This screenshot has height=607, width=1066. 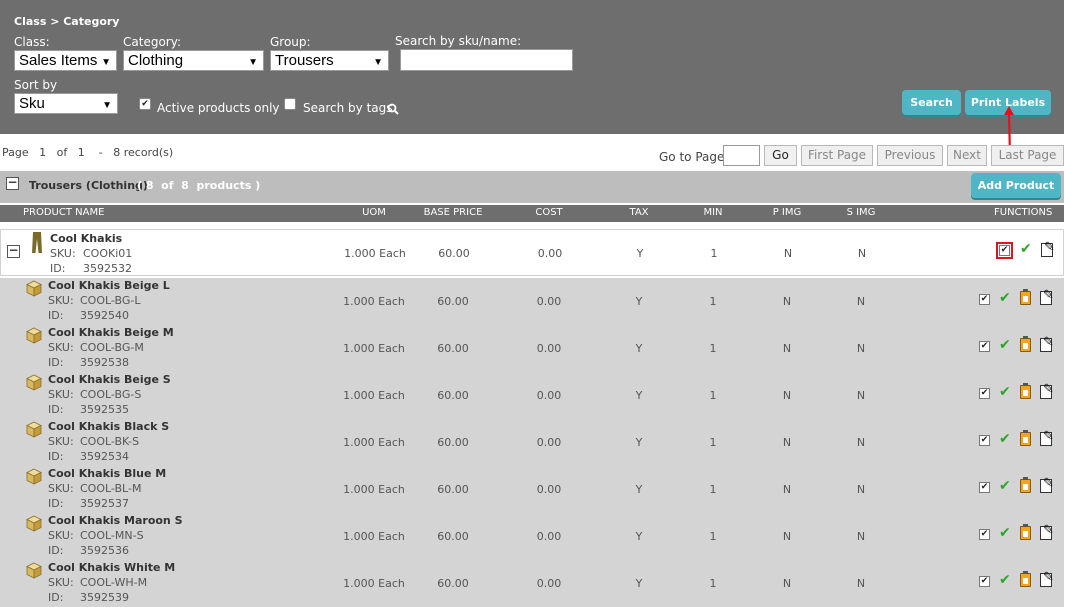 I want to click on variant-name: Cool Khakis Beige S, so click(x=109, y=379).